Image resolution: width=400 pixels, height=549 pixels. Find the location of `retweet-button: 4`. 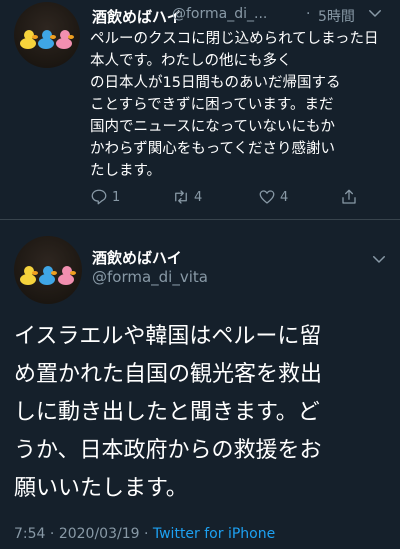

retweet-button: 4 is located at coordinates (187, 197).